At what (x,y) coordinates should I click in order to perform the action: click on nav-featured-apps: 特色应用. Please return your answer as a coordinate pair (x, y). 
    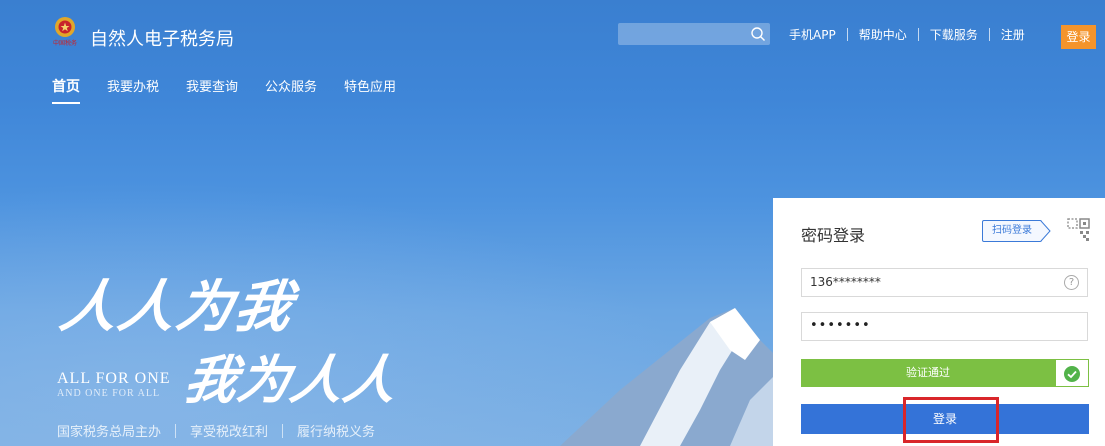
    Looking at the image, I should click on (370, 91).